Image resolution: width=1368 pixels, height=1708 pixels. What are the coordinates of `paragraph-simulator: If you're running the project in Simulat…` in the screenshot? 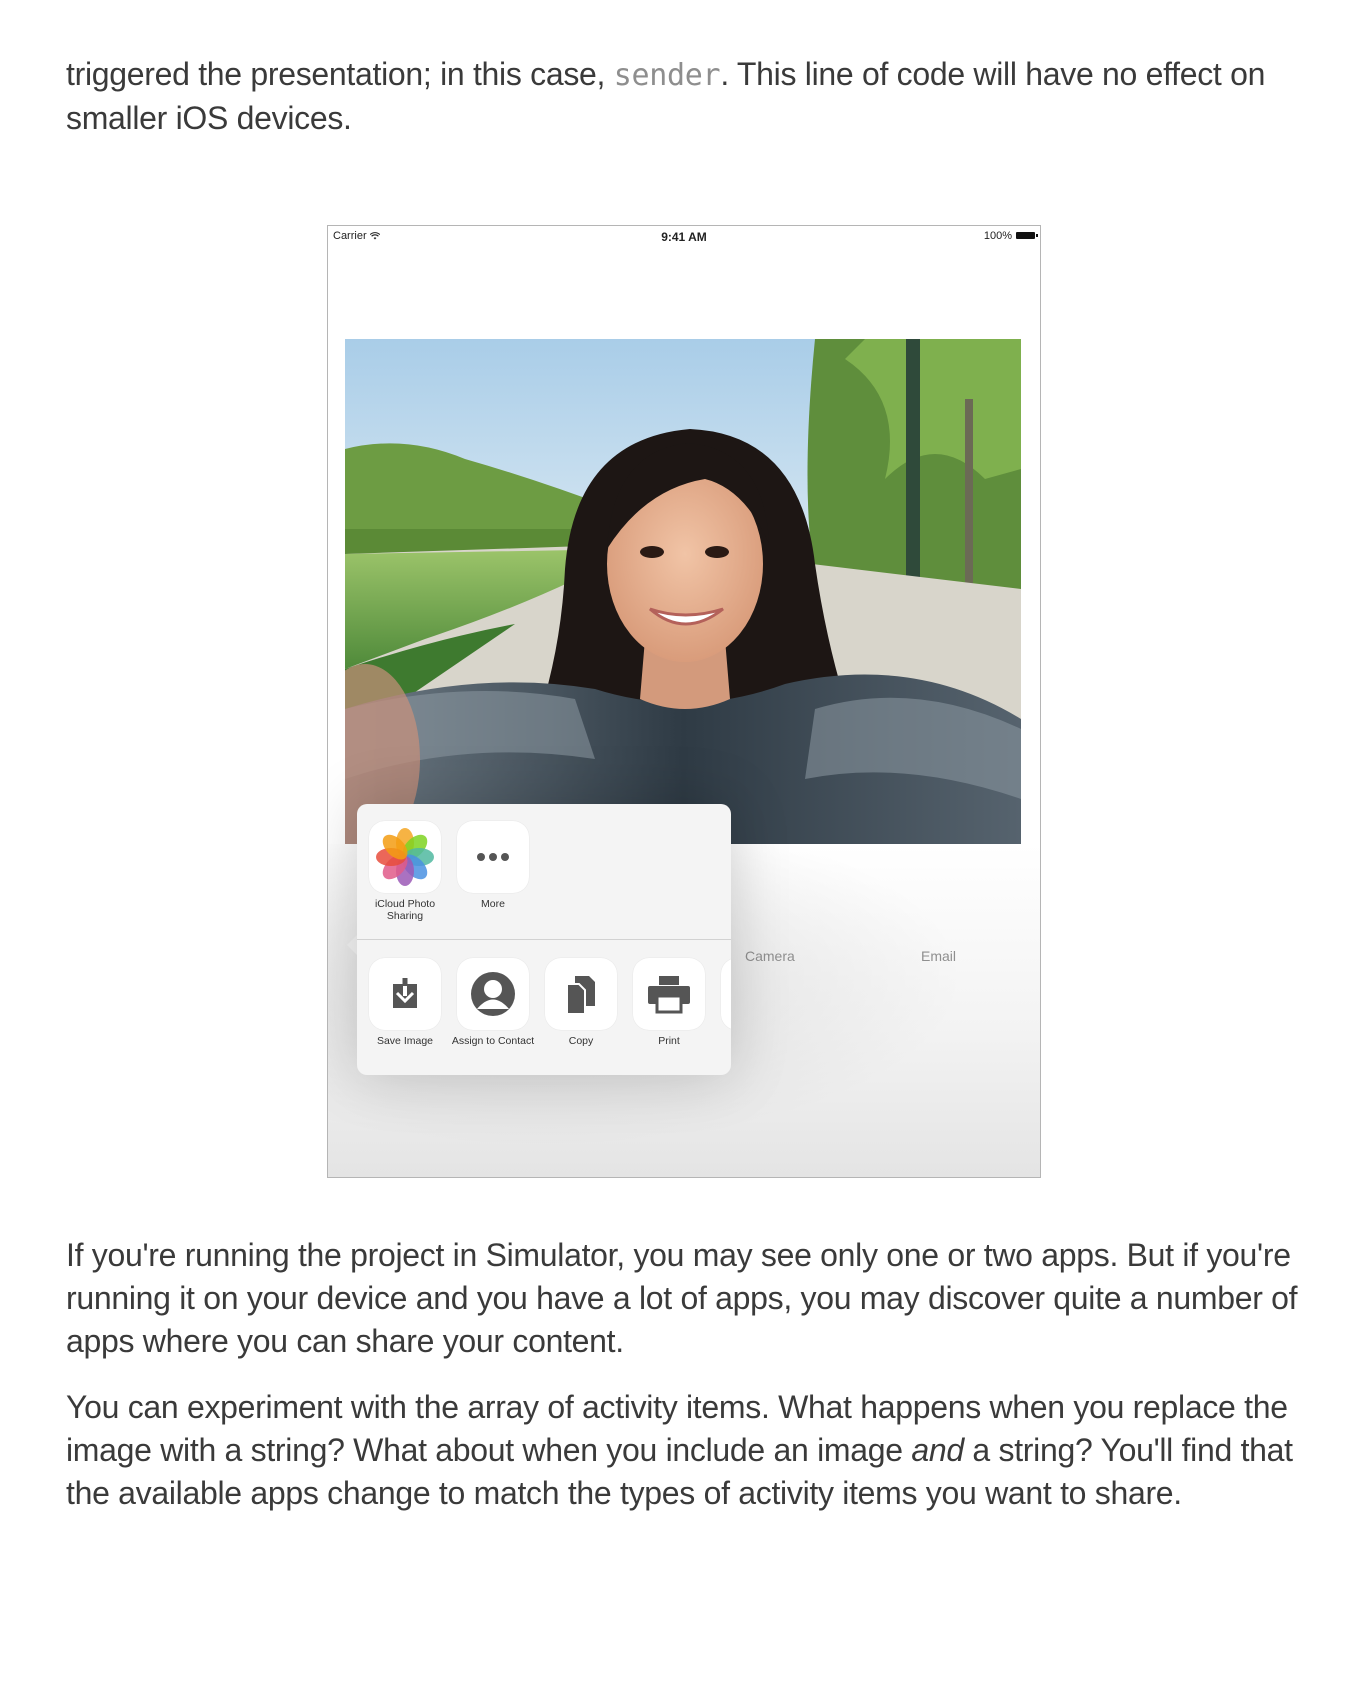 It's located at (682, 1298).